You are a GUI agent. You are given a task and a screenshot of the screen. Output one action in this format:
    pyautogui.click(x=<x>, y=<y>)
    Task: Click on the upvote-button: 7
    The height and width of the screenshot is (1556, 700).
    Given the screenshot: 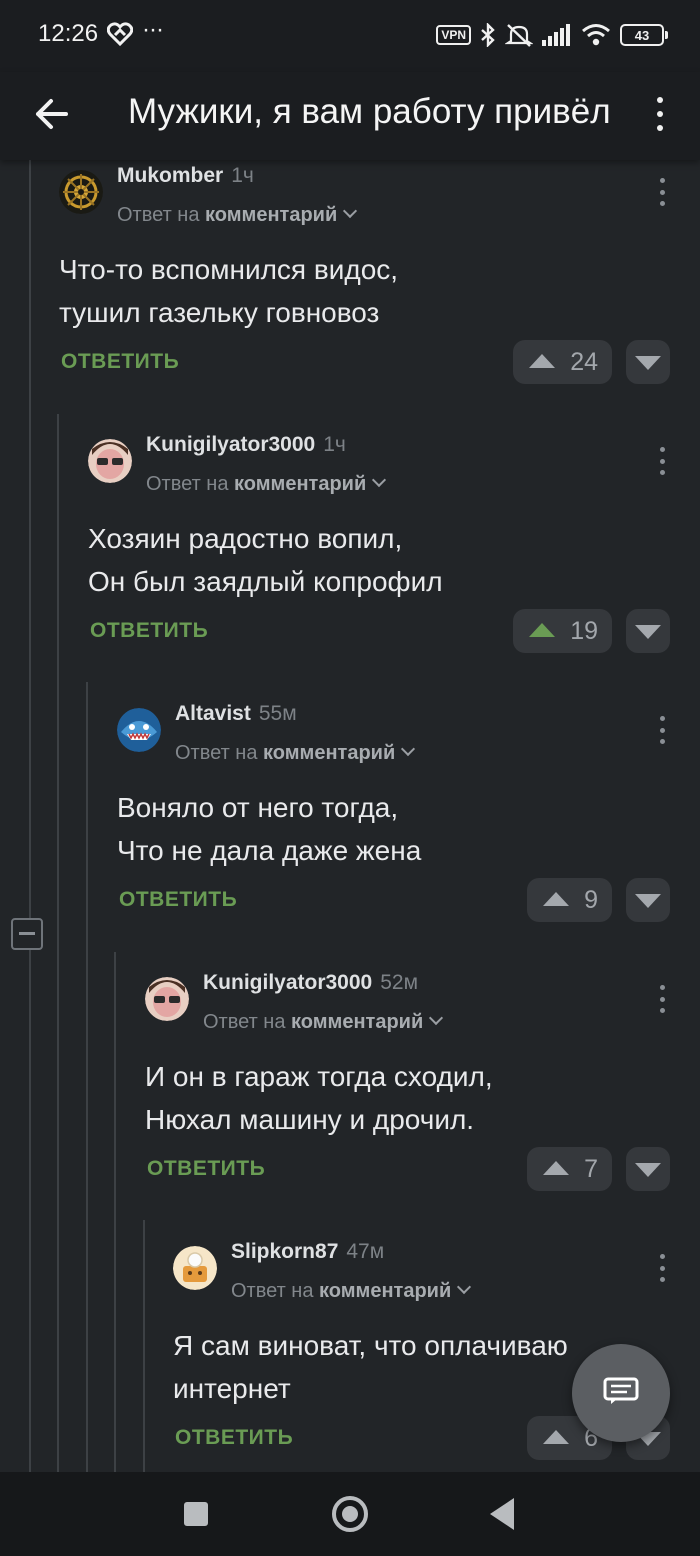 What is the action you would take?
    pyautogui.click(x=569, y=1169)
    